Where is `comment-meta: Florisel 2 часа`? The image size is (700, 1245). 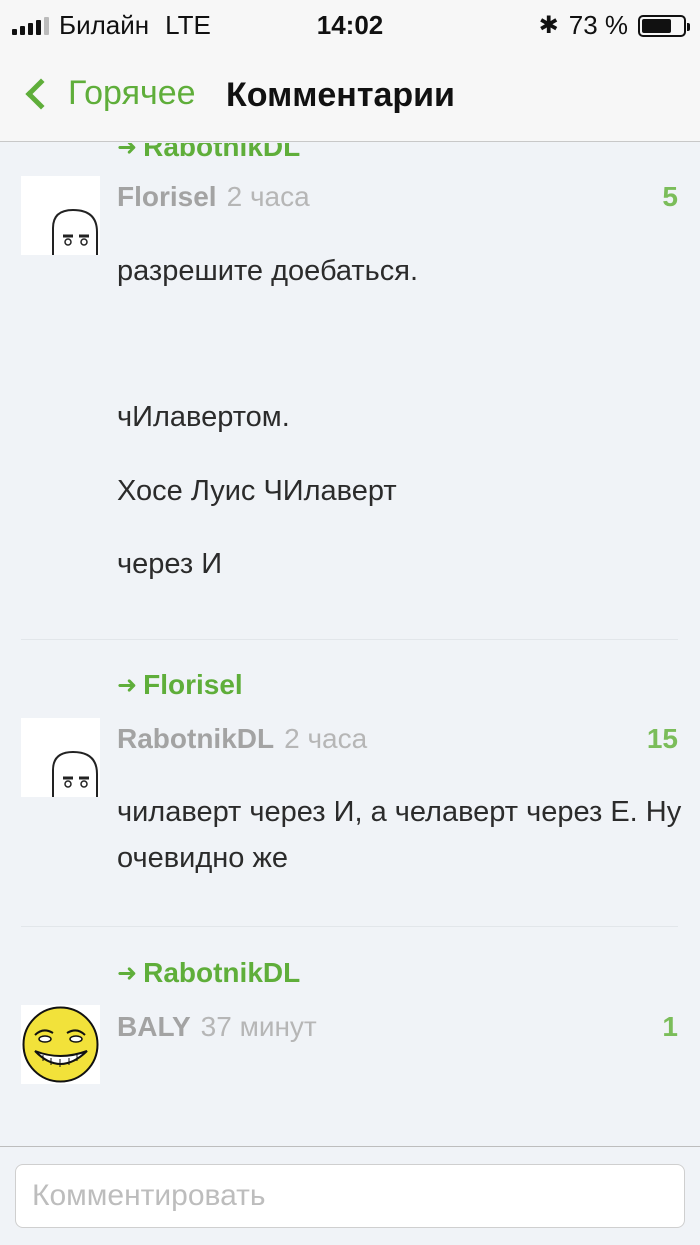
comment-meta: Florisel 2 часа is located at coordinates (213, 197).